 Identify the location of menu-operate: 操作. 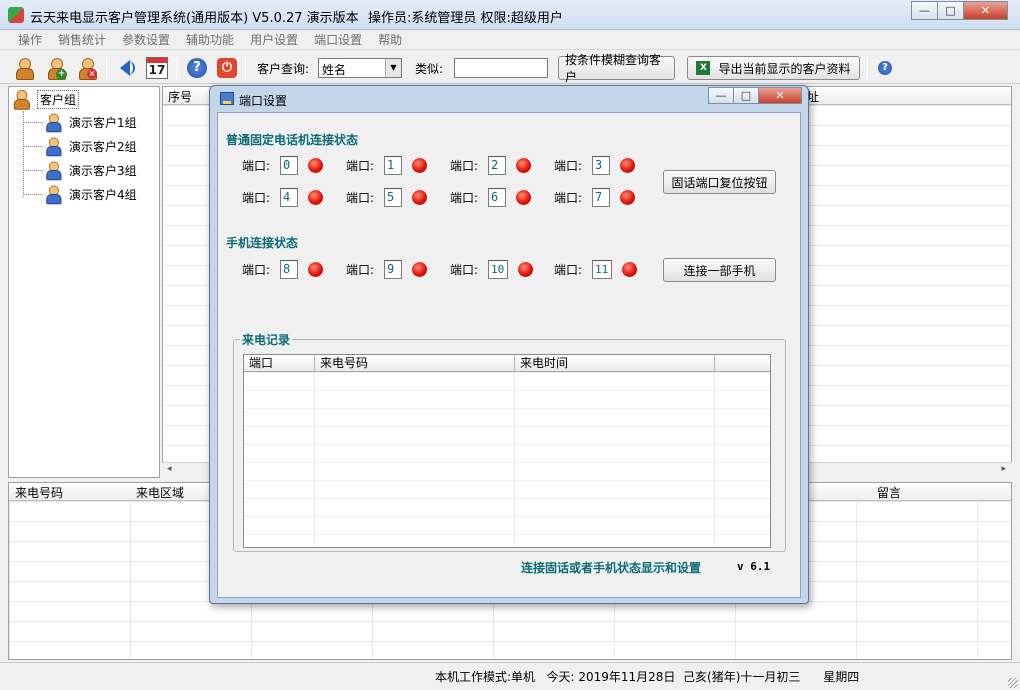
(30, 39).